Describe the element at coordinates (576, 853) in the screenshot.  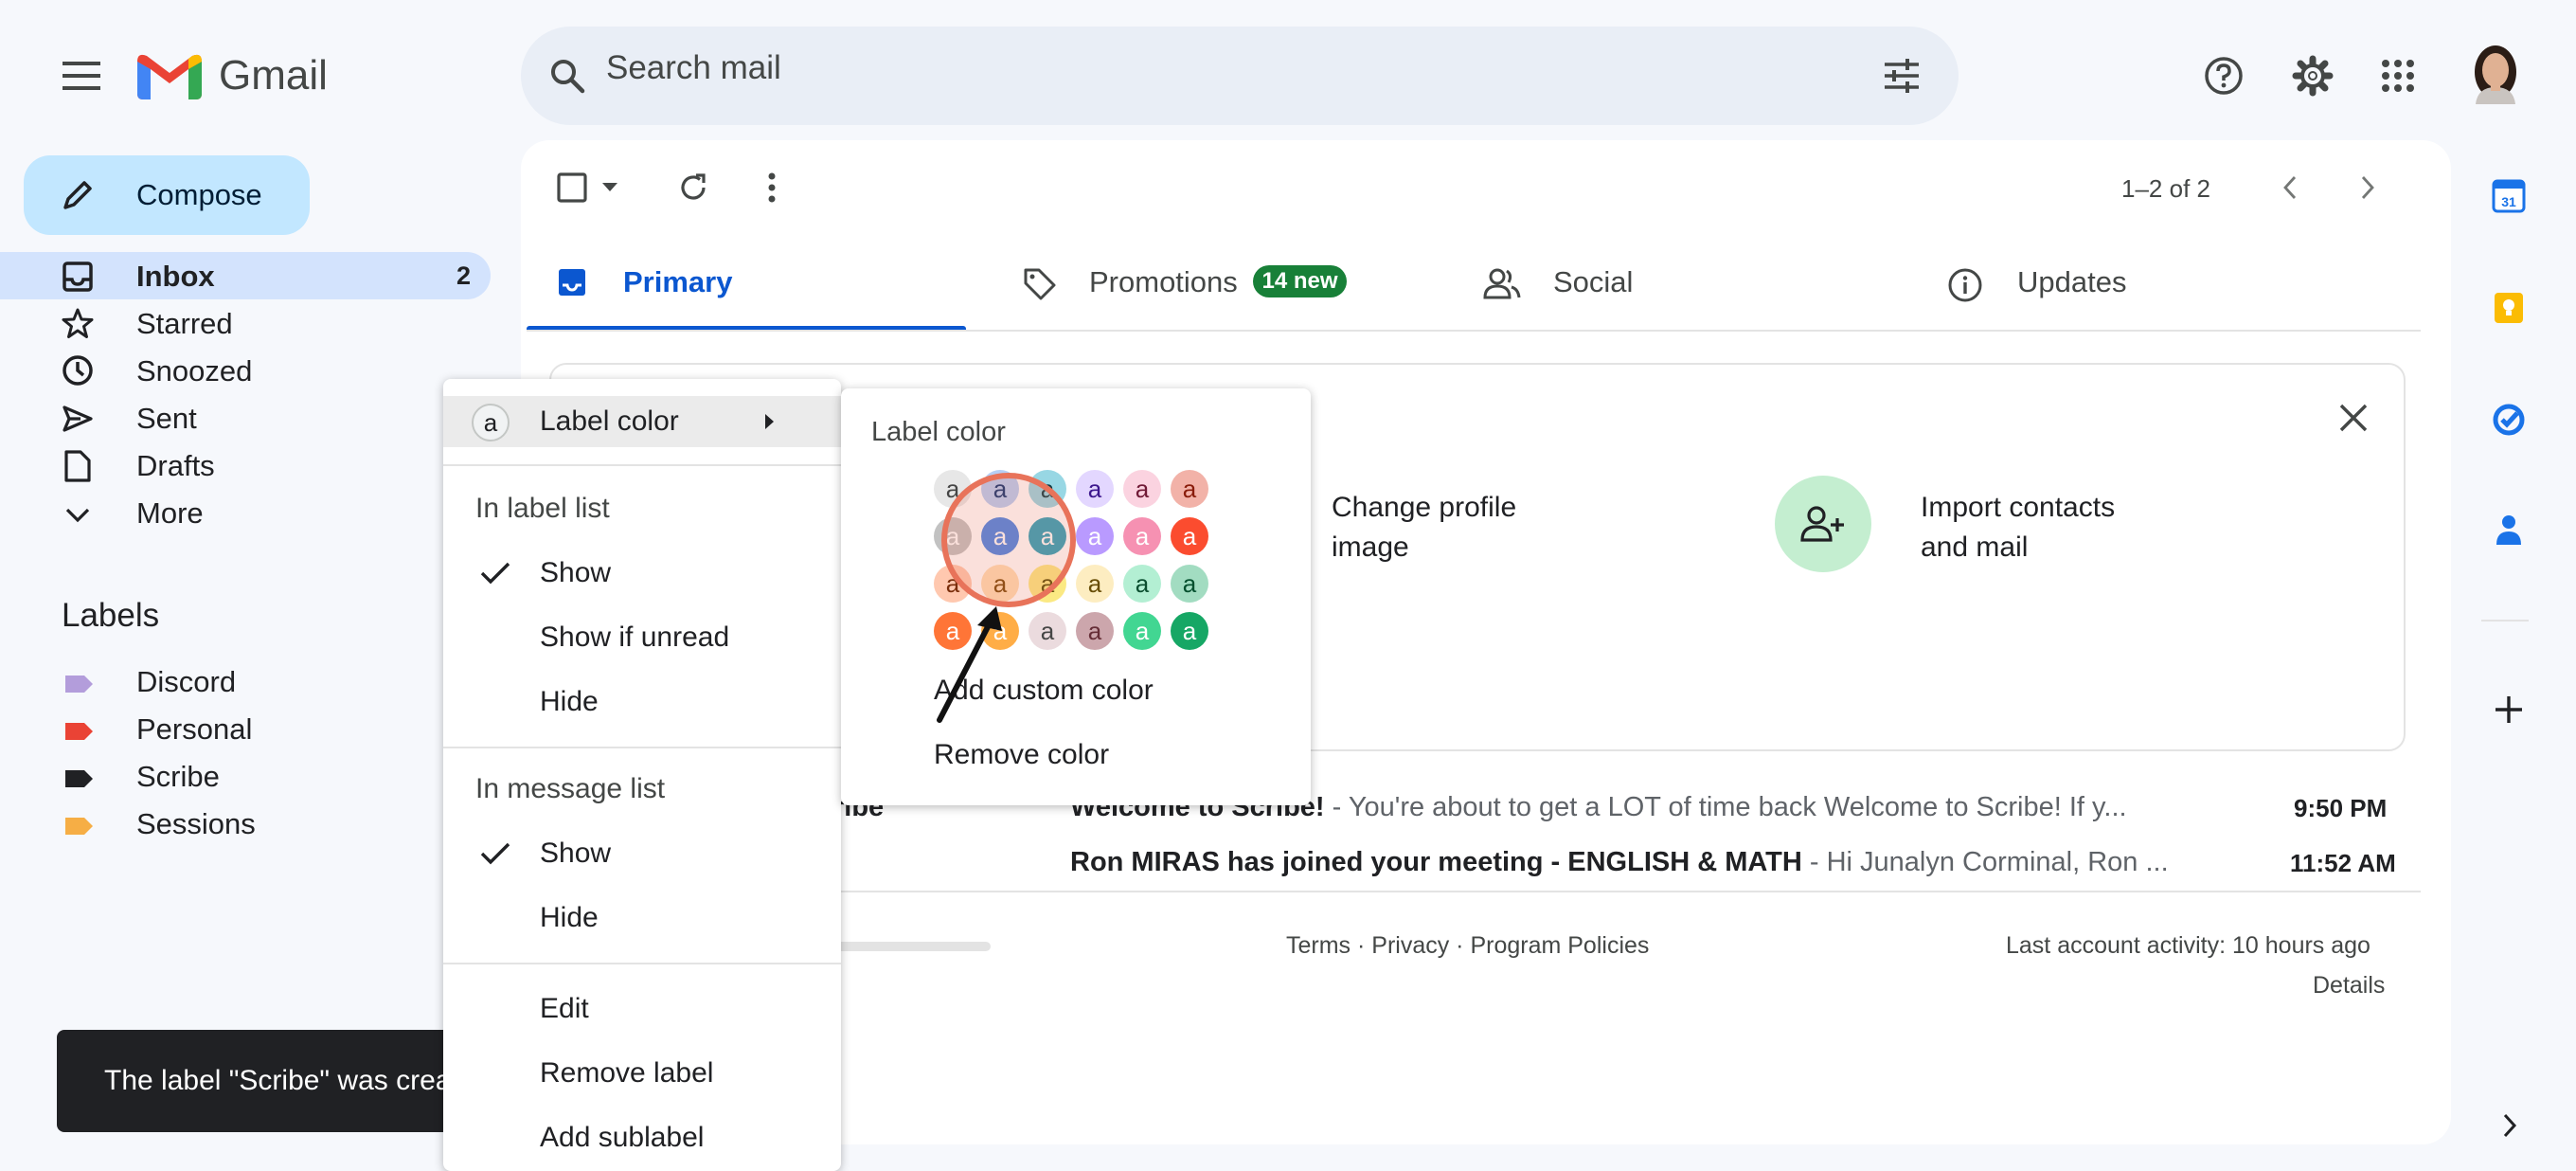
I see `menu-item-label: Show` at that location.